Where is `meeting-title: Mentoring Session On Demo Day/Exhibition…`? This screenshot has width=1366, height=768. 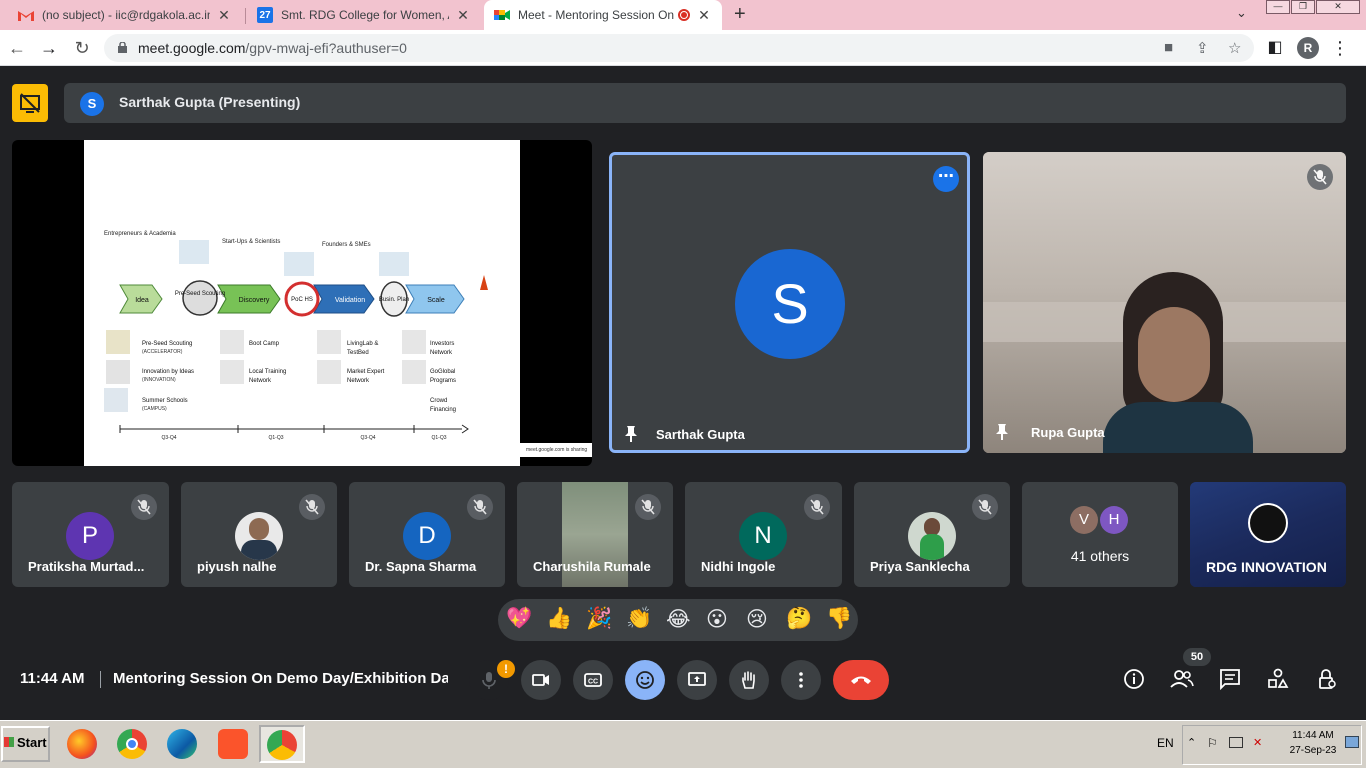
meeting-title: Mentoring Session On Demo Day/Exhibition… is located at coordinates (280, 678).